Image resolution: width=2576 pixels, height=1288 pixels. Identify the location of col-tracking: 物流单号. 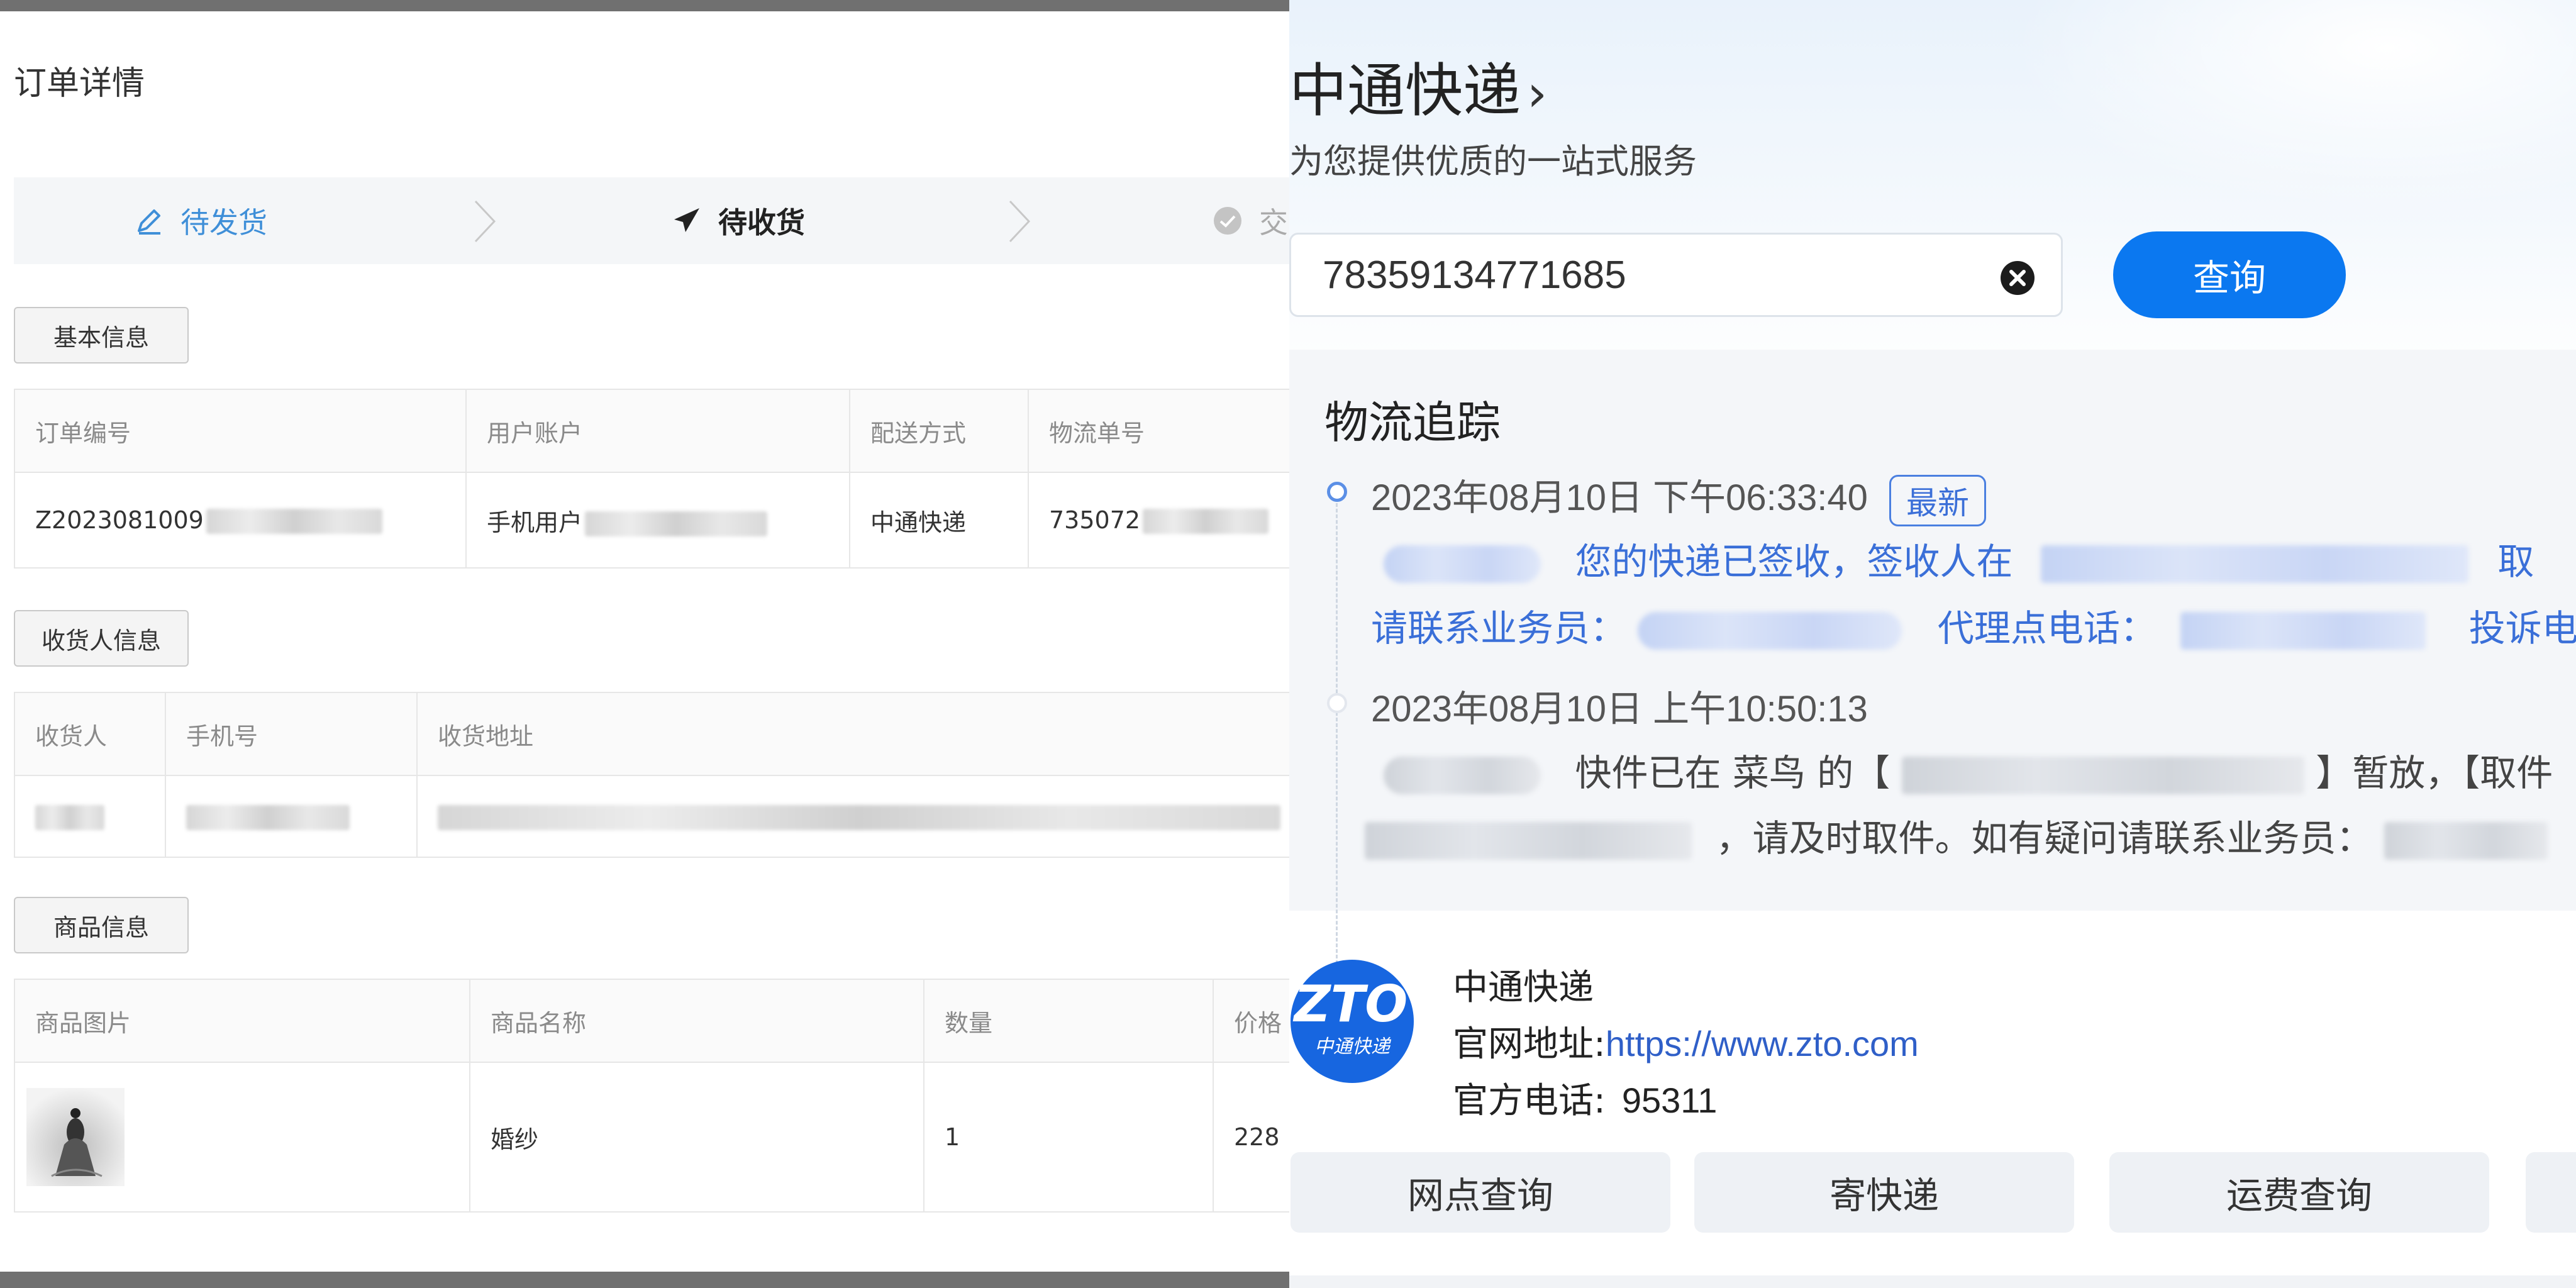
(1158, 431).